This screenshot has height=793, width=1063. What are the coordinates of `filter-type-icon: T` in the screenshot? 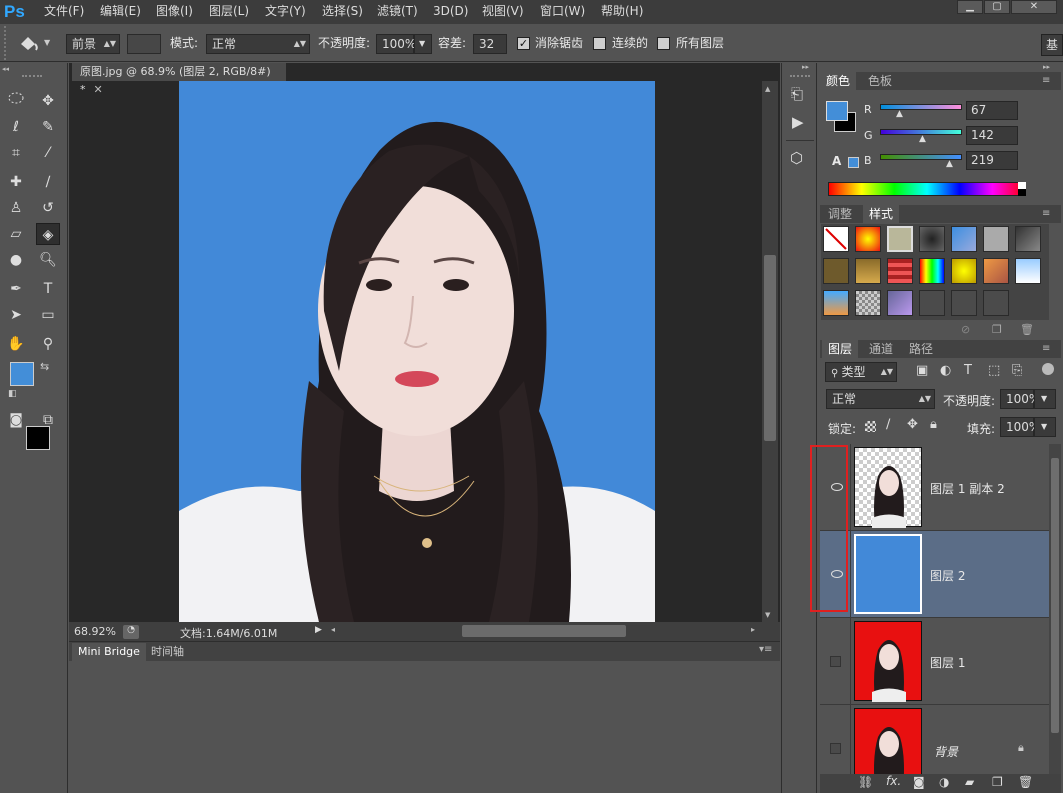 It's located at (968, 370).